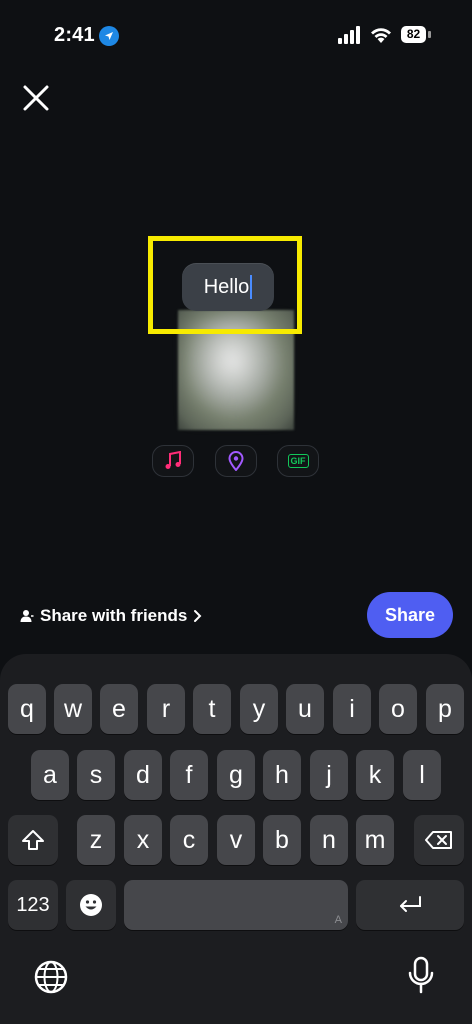 This screenshot has height=1024, width=472. I want to click on space-key: A, so click(236, 905).